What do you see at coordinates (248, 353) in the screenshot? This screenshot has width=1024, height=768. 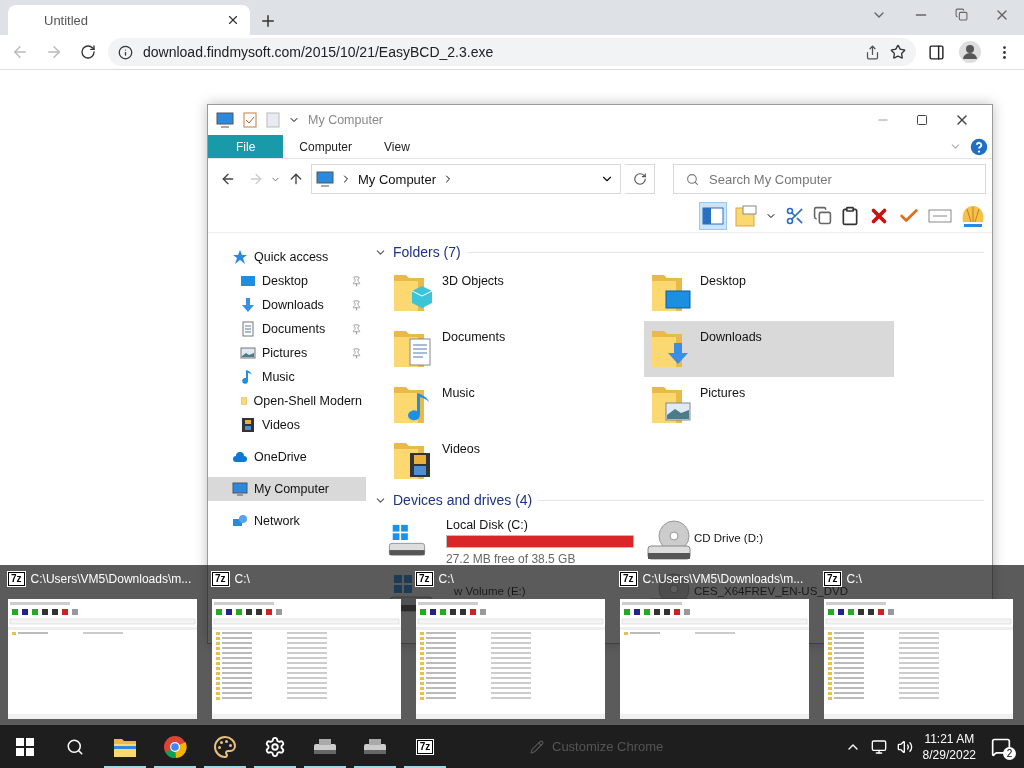 I see `image-icon` at bounding box center [248, 353].